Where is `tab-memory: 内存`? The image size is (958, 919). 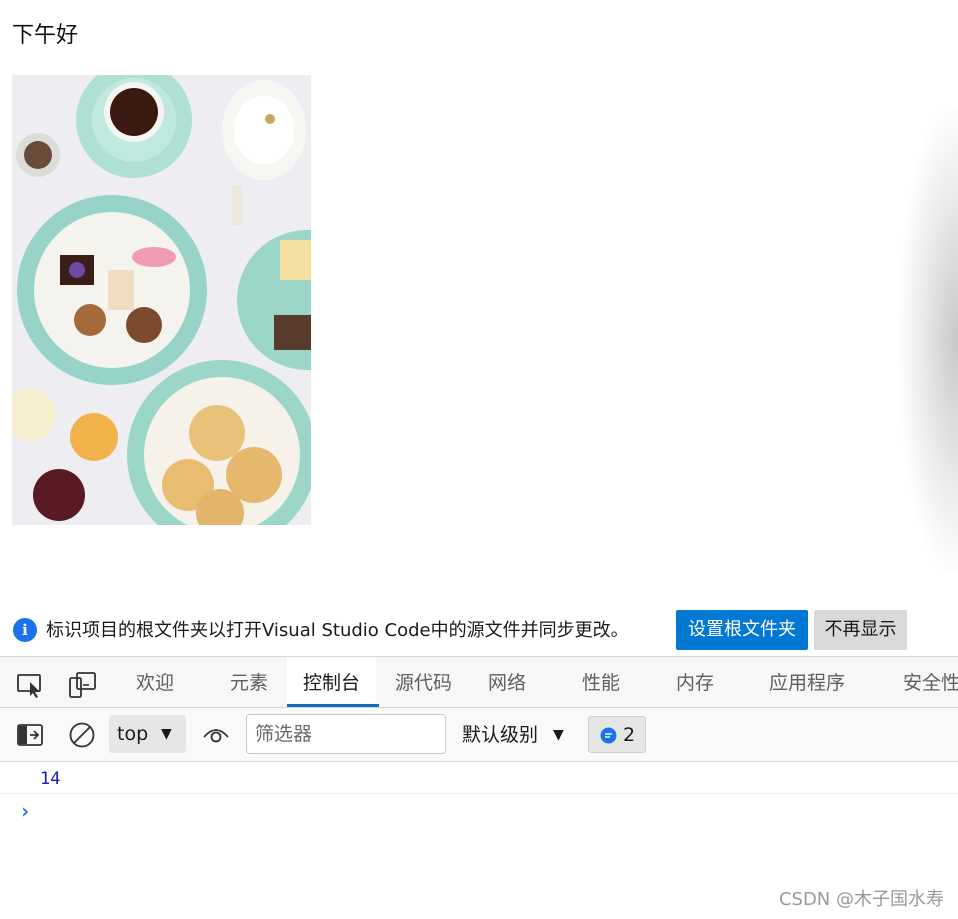
tab-memory: 内存 is located at coordinates (695, 682).